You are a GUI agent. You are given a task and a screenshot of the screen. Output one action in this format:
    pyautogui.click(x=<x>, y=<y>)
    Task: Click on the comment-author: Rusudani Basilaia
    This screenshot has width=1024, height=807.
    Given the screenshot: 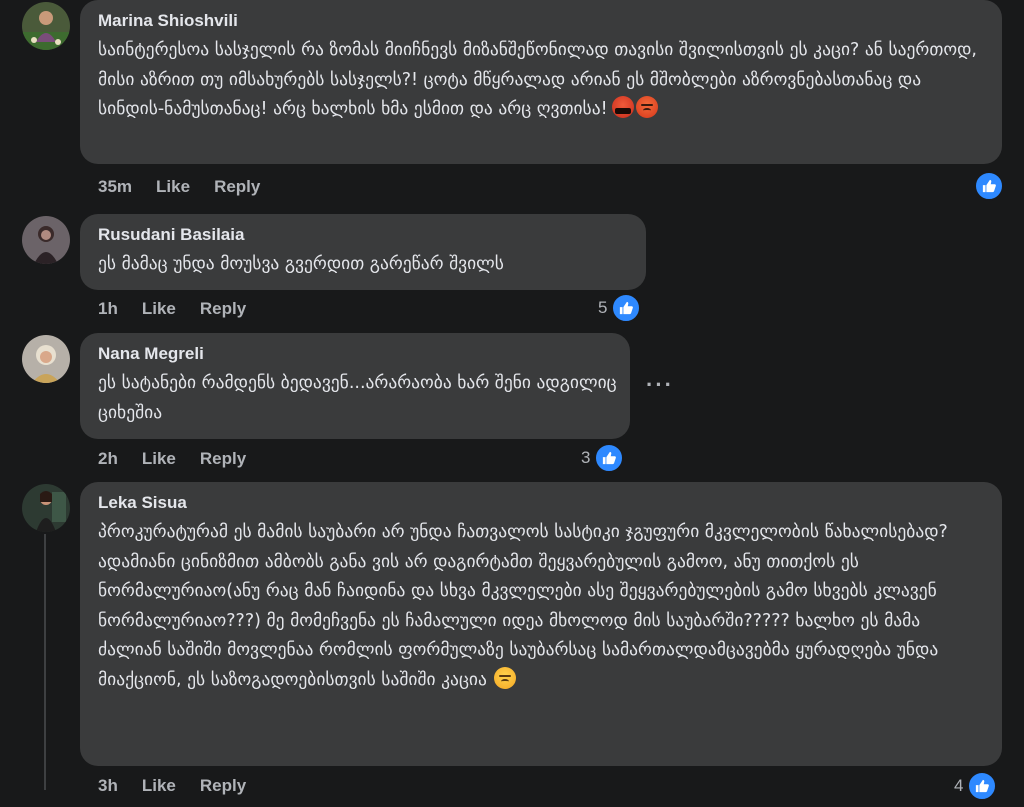 What is the action you would take?
    pyautogui.click(x=363, y=235)
    